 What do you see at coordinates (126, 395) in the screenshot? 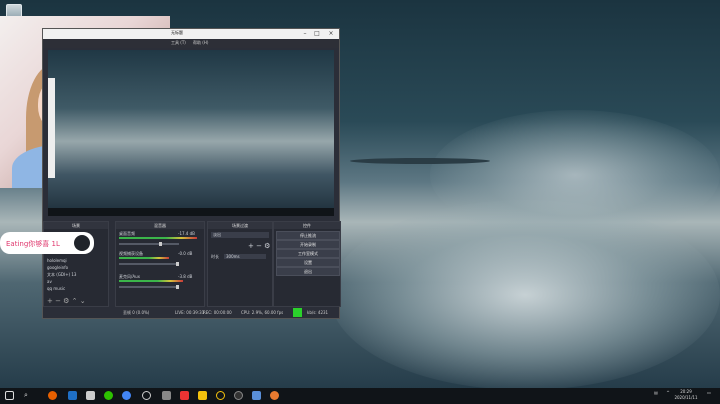
I see `chrome-icon` at bounding box center [126, 395].